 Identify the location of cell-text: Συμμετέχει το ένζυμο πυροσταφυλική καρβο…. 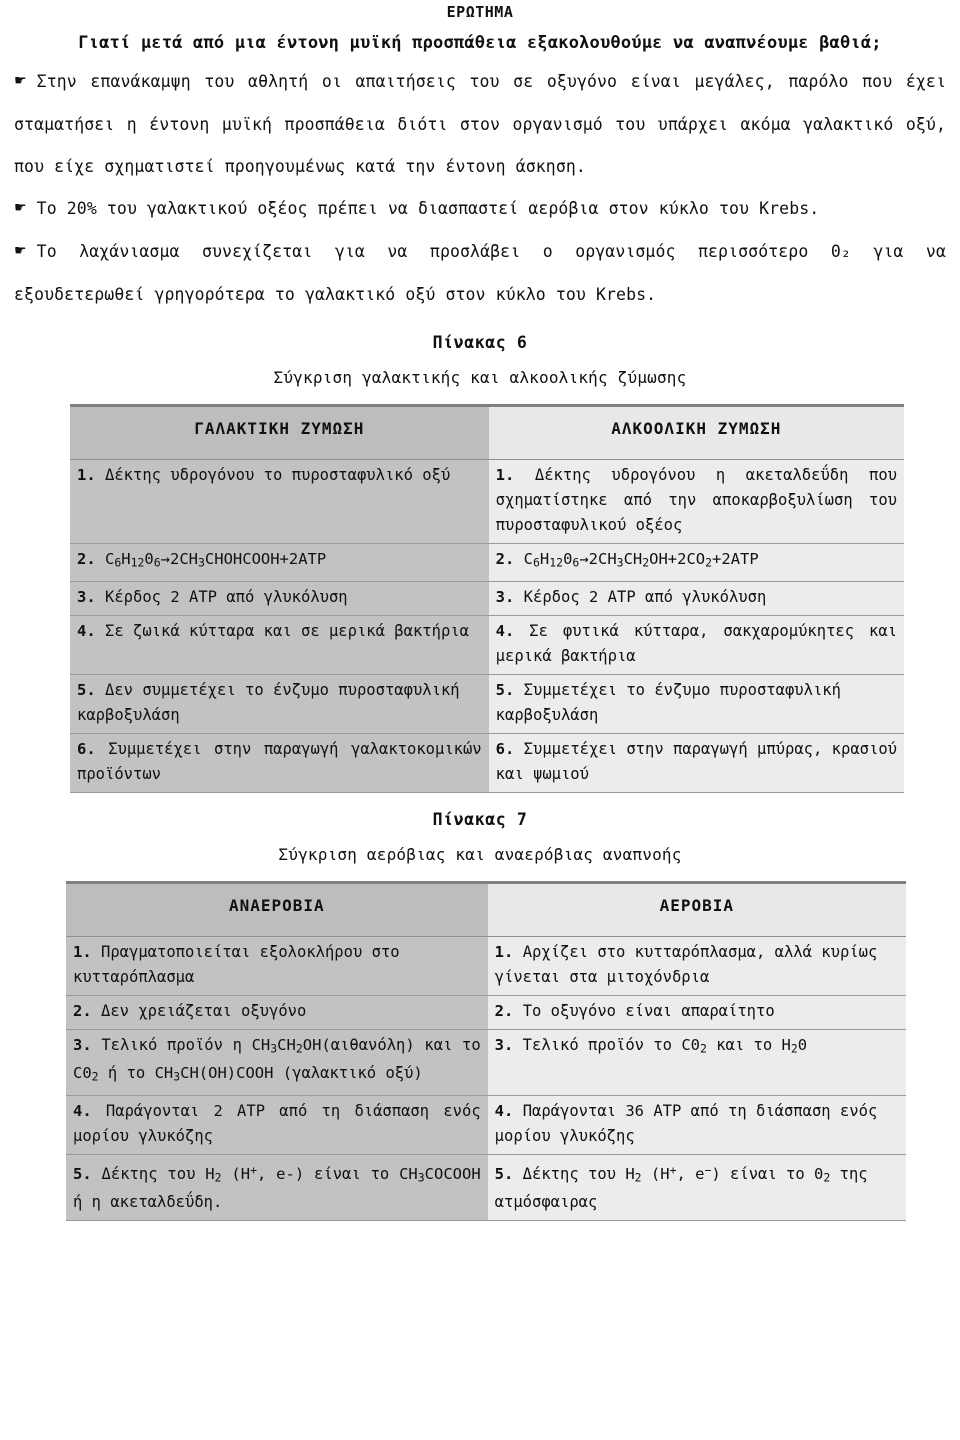
(668, 702).